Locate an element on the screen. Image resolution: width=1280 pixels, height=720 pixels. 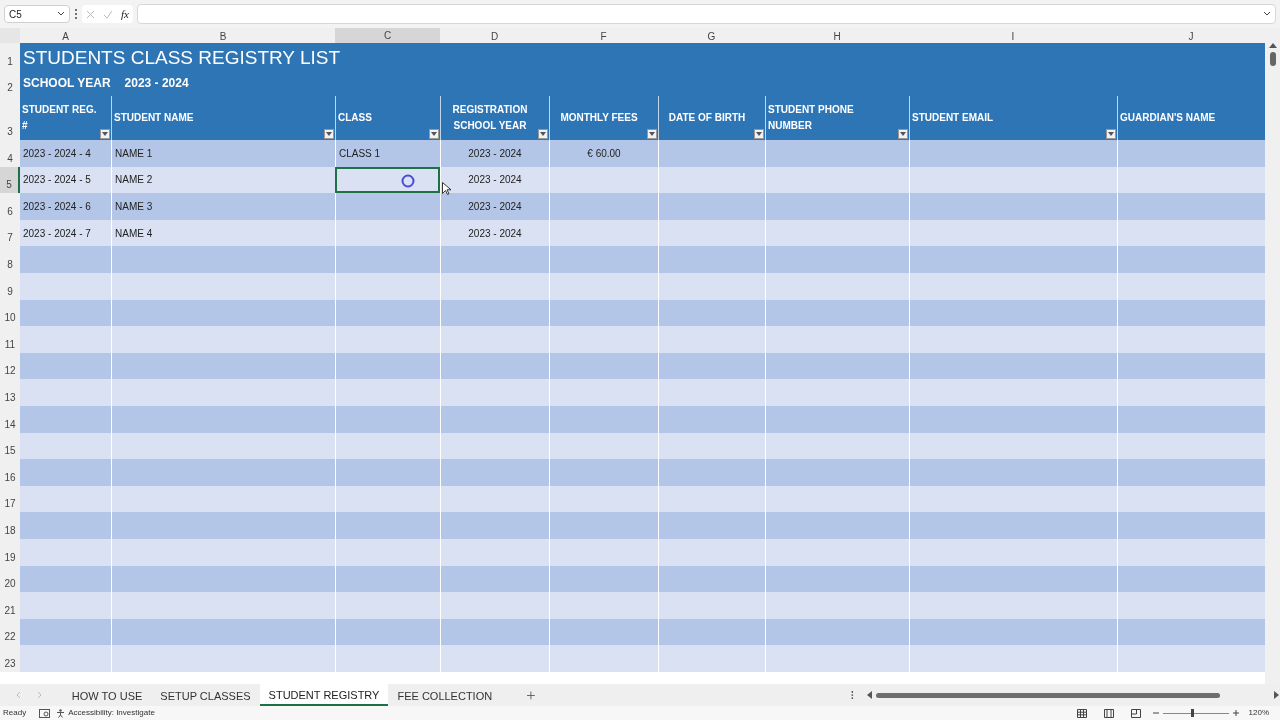
table-cell: NAME 2 is located at coordinates (223, 180).